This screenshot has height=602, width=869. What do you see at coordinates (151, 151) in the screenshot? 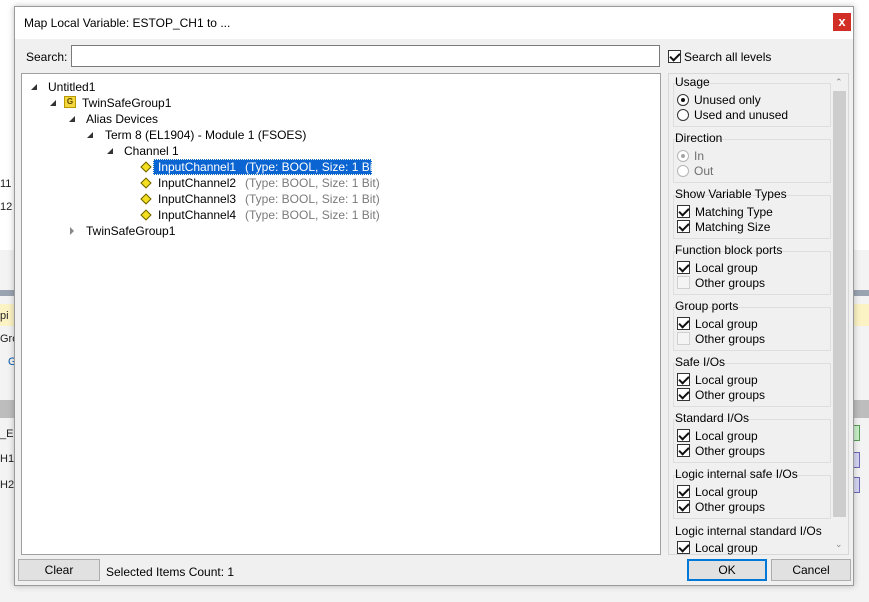
I see `tree-node-channel: Channel 1` at bounding box center [151, 151].